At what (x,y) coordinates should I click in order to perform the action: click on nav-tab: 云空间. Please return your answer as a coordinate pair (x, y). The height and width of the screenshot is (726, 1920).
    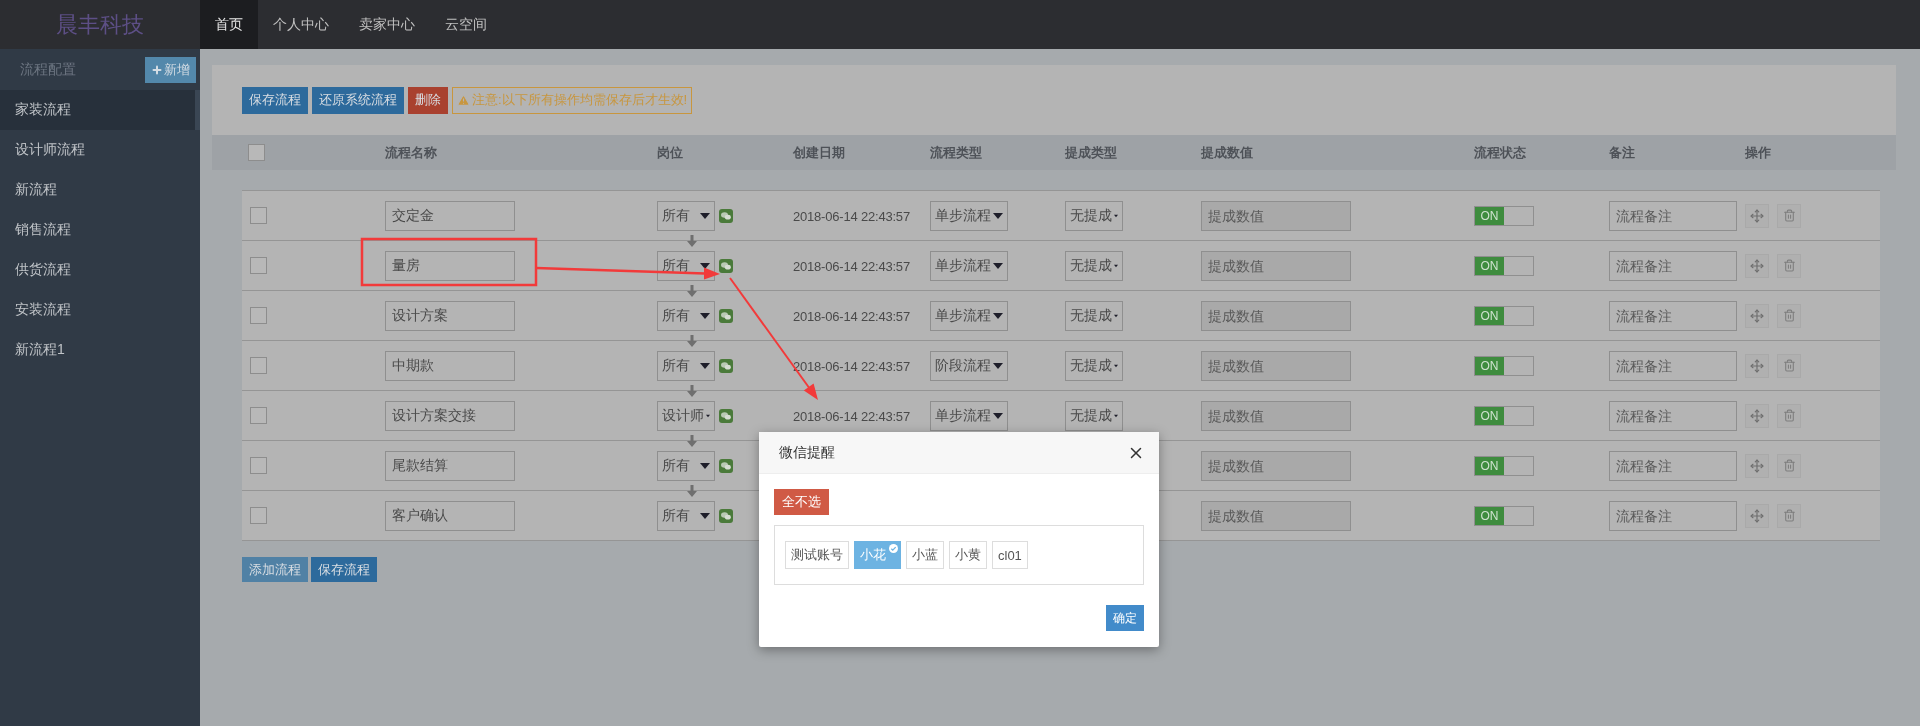
    Looking at the image, I should click on (466, 24).